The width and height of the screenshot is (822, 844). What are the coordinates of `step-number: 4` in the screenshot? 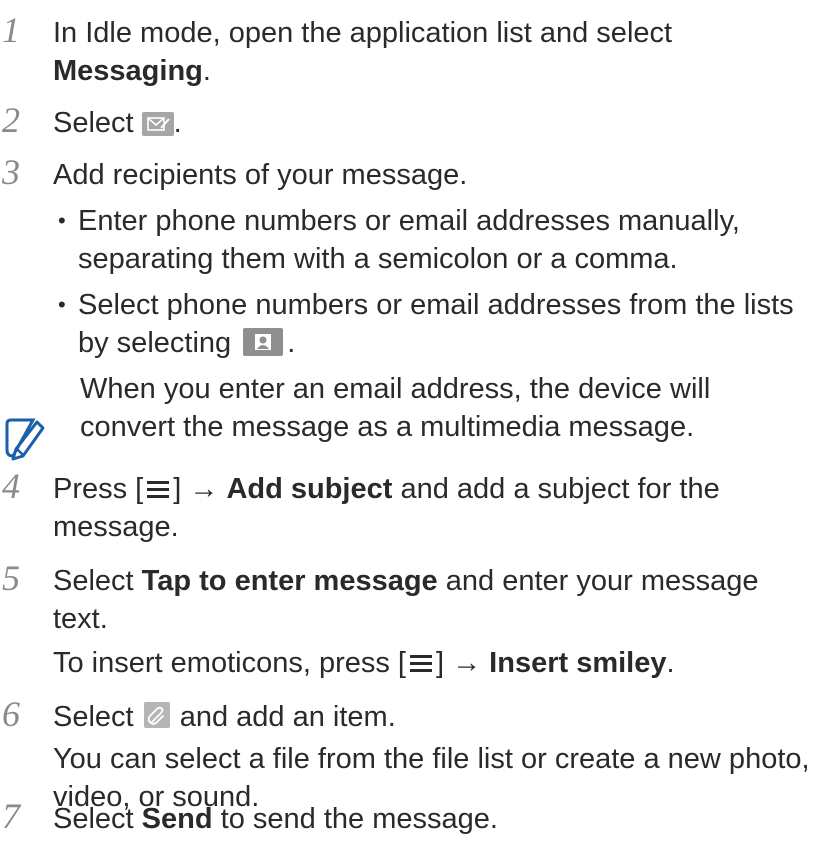 It's located at (11, 486).